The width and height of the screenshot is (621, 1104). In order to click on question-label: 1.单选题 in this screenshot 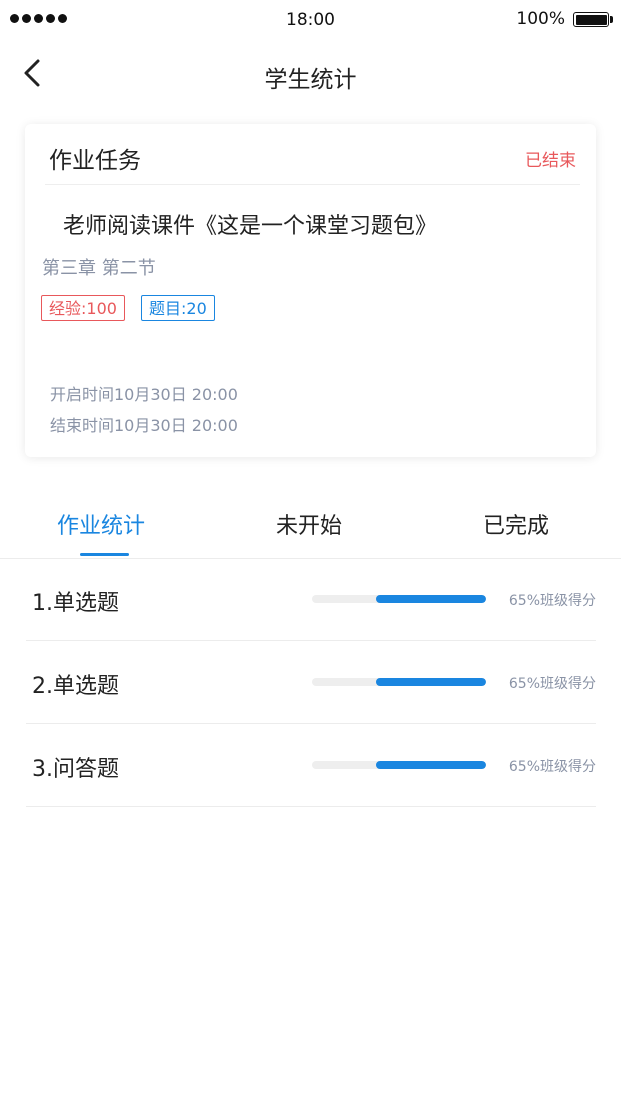, I will do `click(75, 603)`.